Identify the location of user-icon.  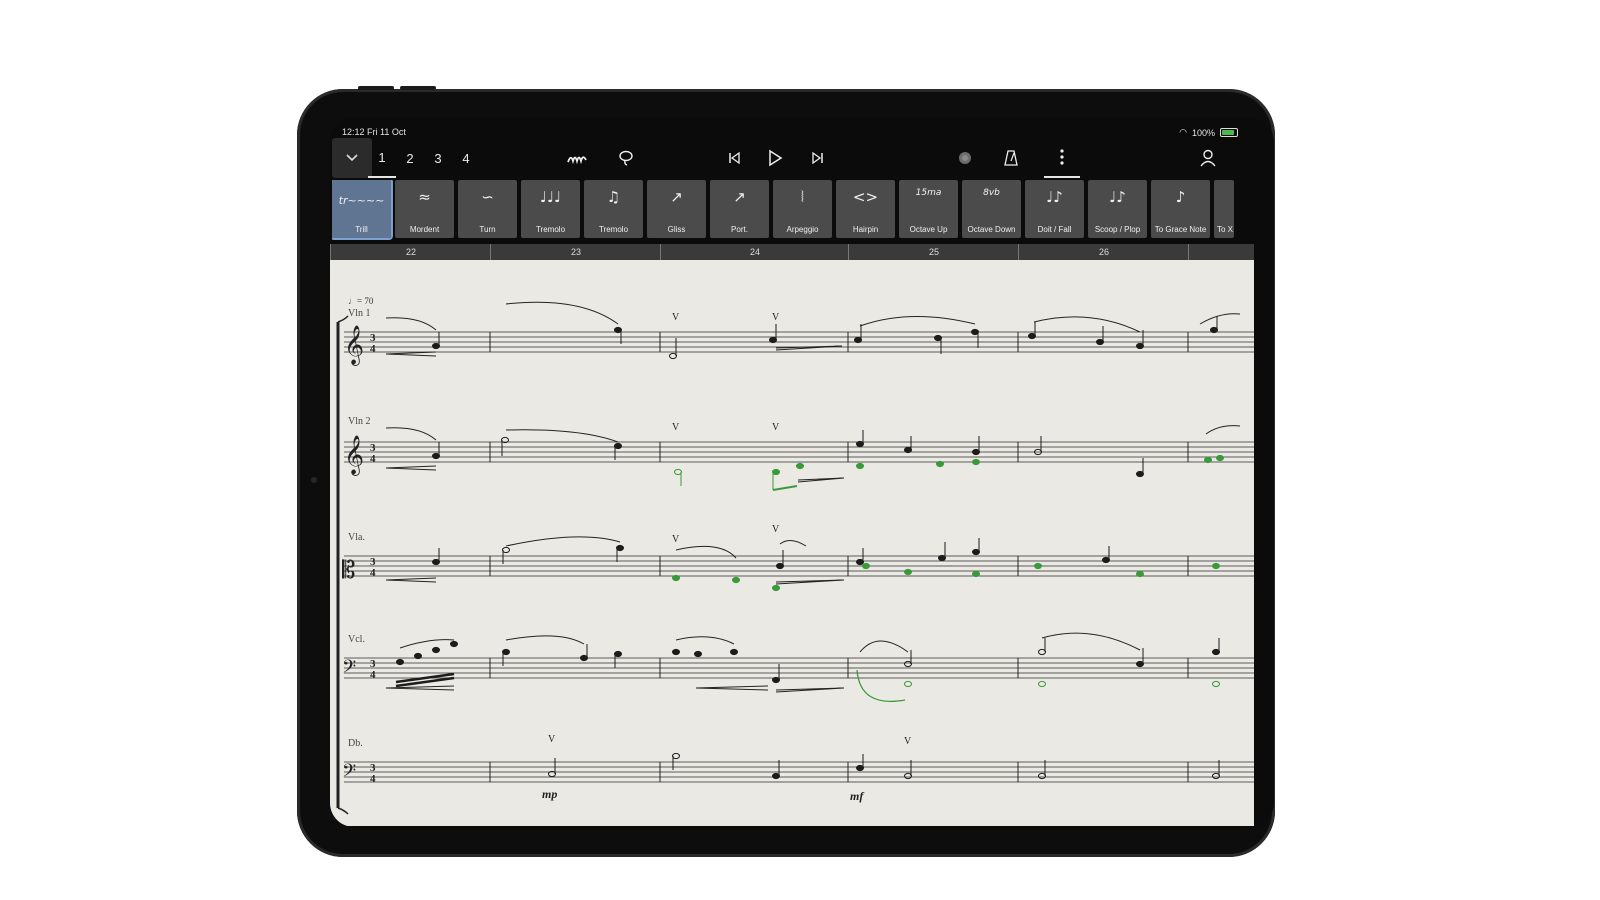
(1208, 158).